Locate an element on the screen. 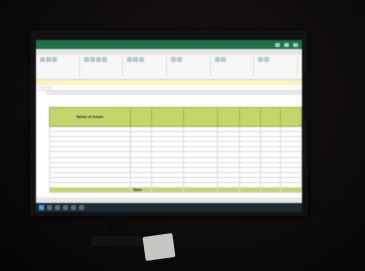  monitor-stand-neck is located at coordinates (117, 227).